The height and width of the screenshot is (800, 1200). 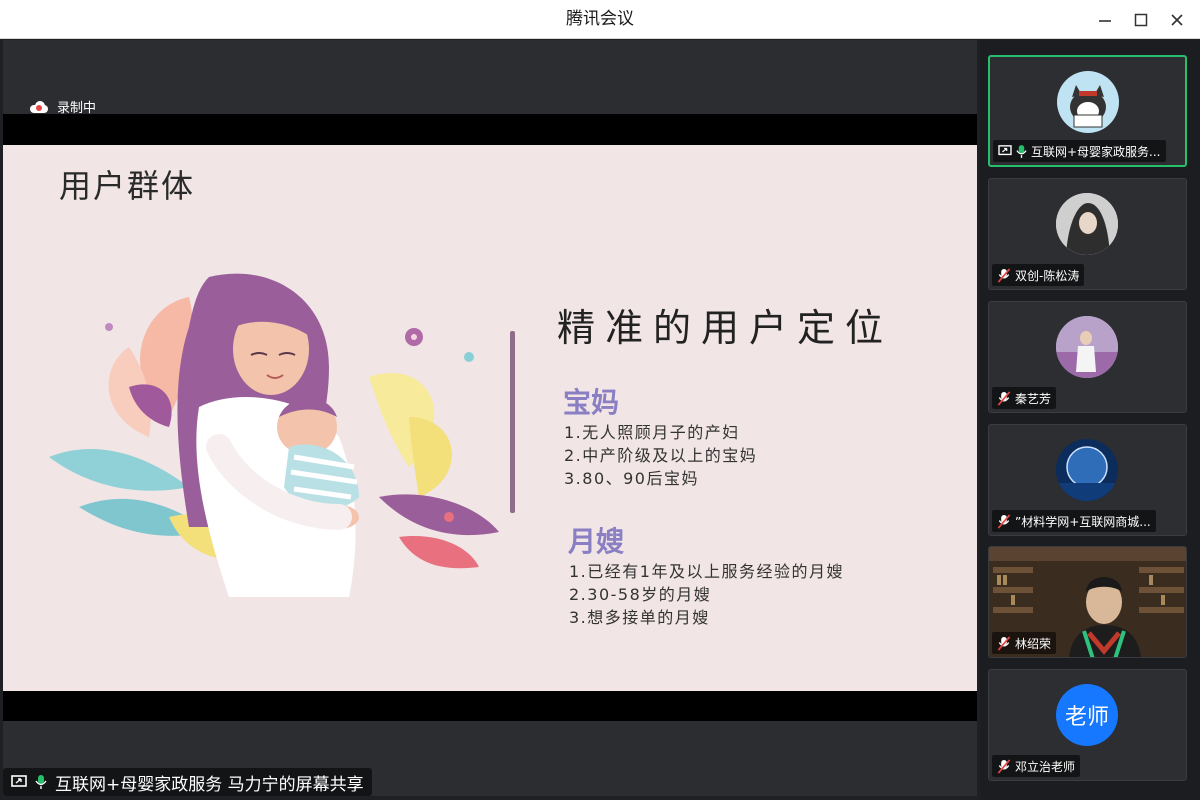 I want to click on screen-share-indicator: 互联网+母婴家政服务 马力宁的屏幕共享, so click(x=187, y=782).